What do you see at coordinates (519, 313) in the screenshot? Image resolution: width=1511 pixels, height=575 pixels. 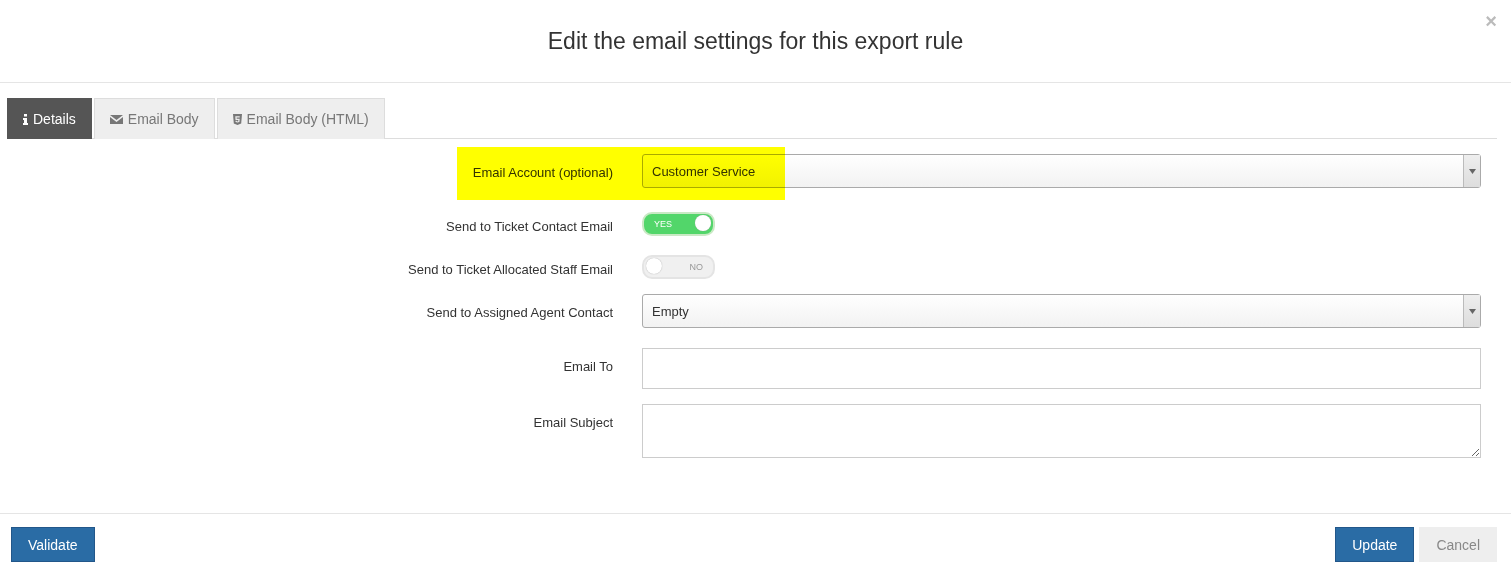 I see `field-label: Send to Assigned Agent Contact` at bounding box center [519, 313].